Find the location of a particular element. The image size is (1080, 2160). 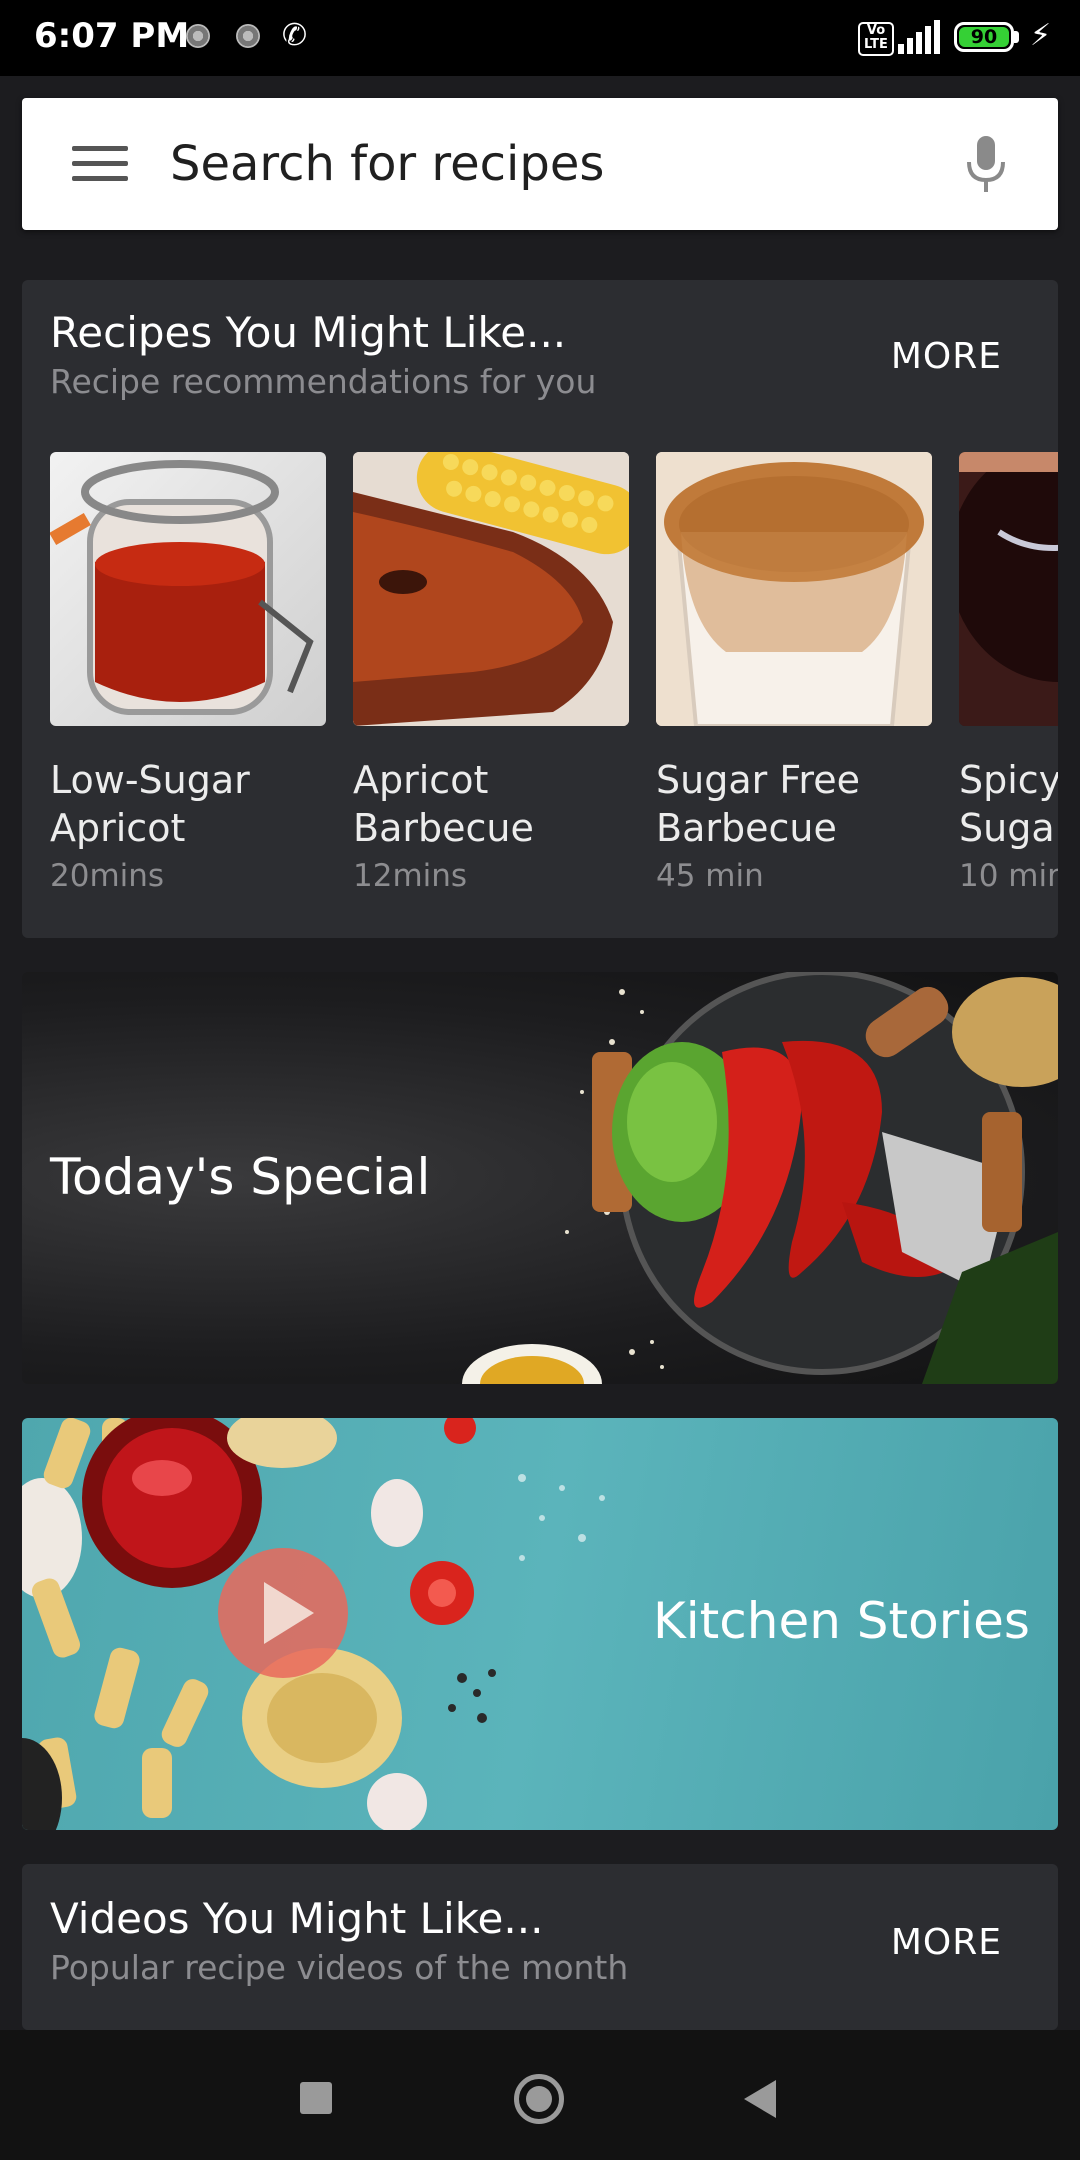

recipe-card: Low-Sugar Apricot 20mins is located at coordinates (188, 673).